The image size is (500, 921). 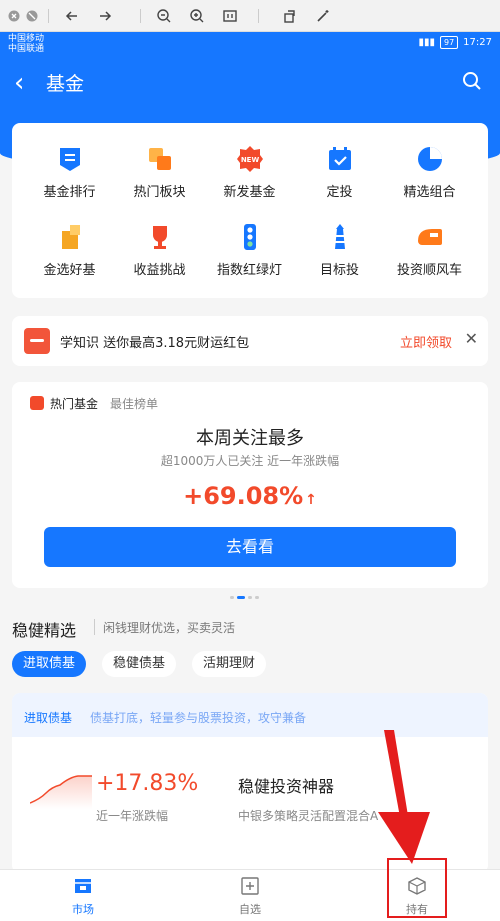 I want to click on zoom-in-icon, so click(x=197, y=16).